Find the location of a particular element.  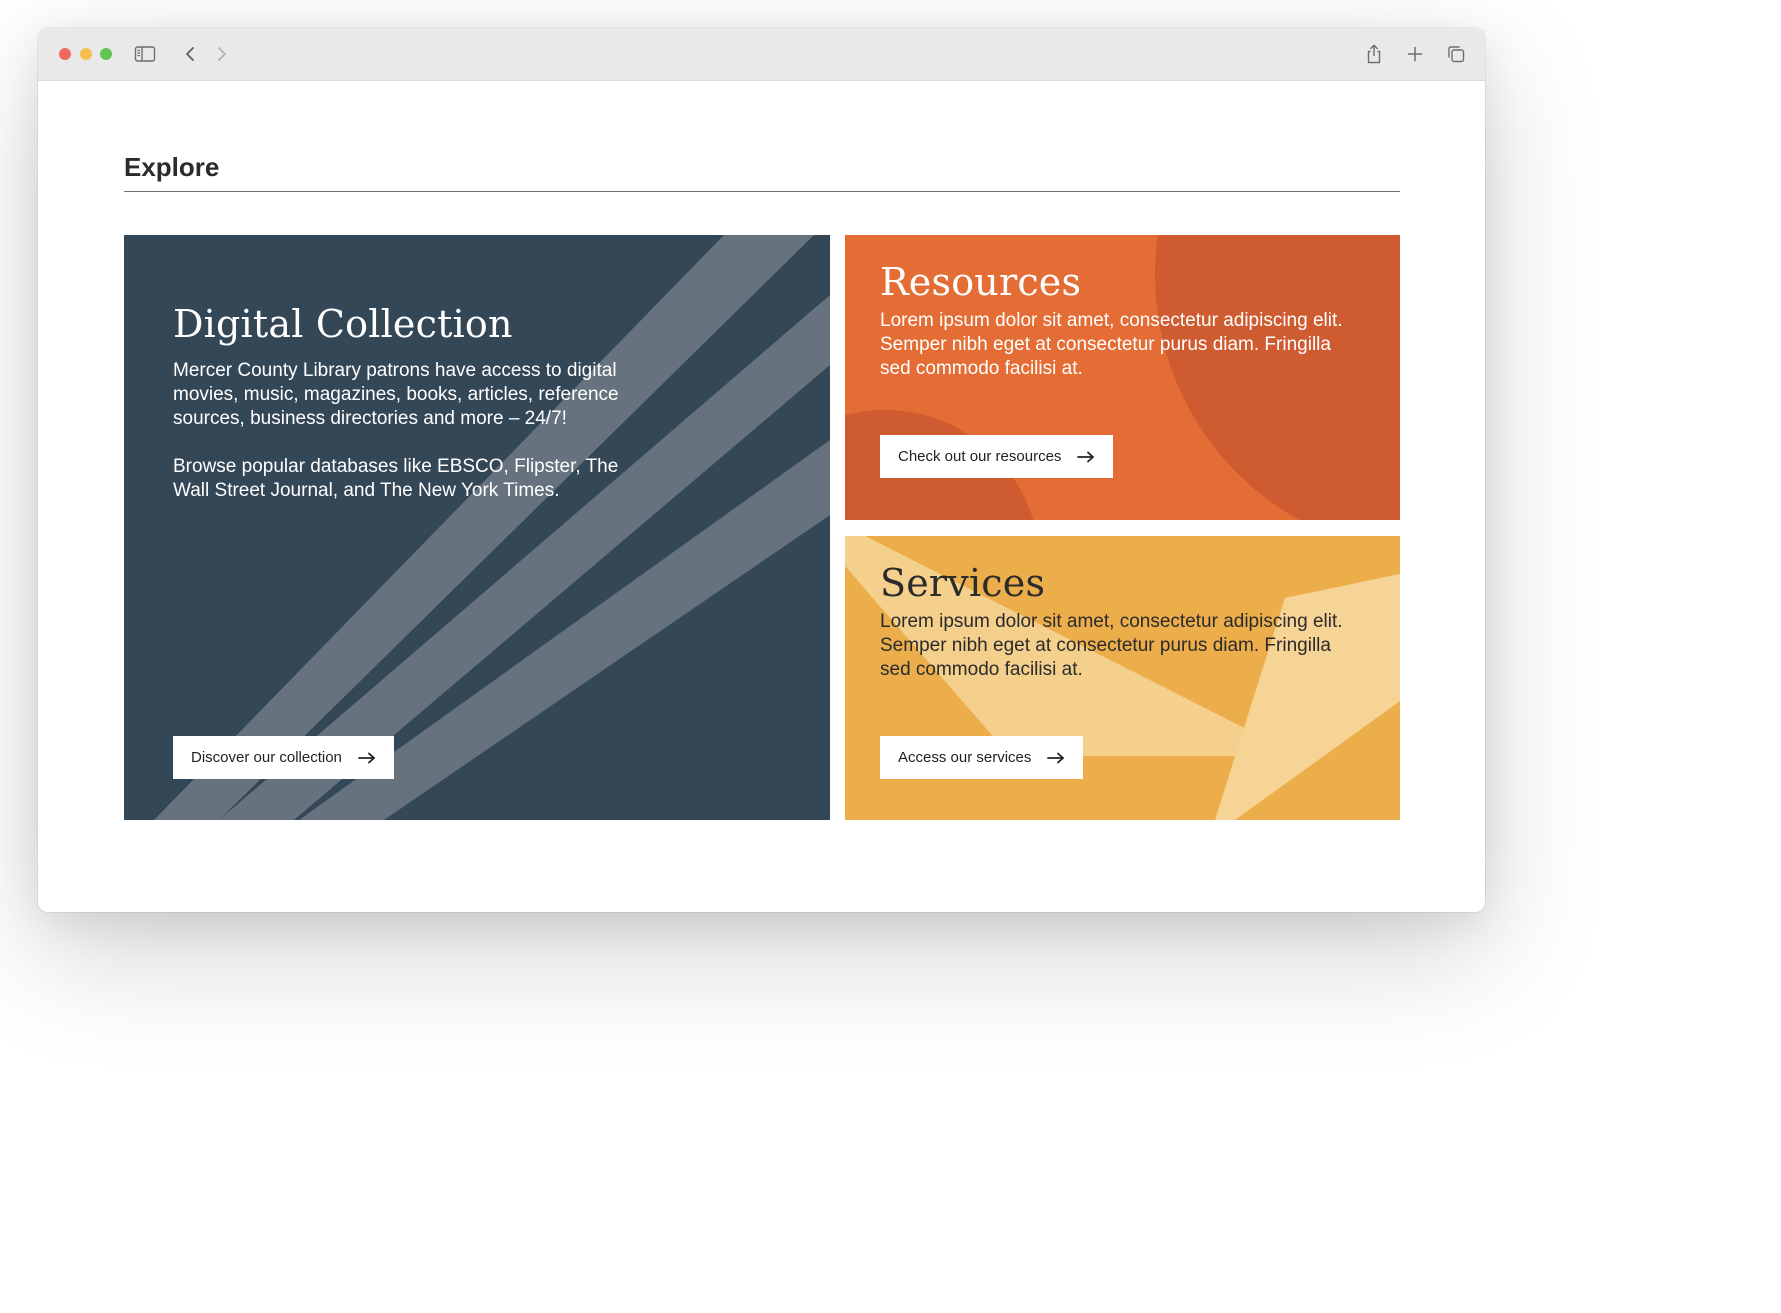

check-resources-button: Check out our resources is located at coordinates (997, 456).